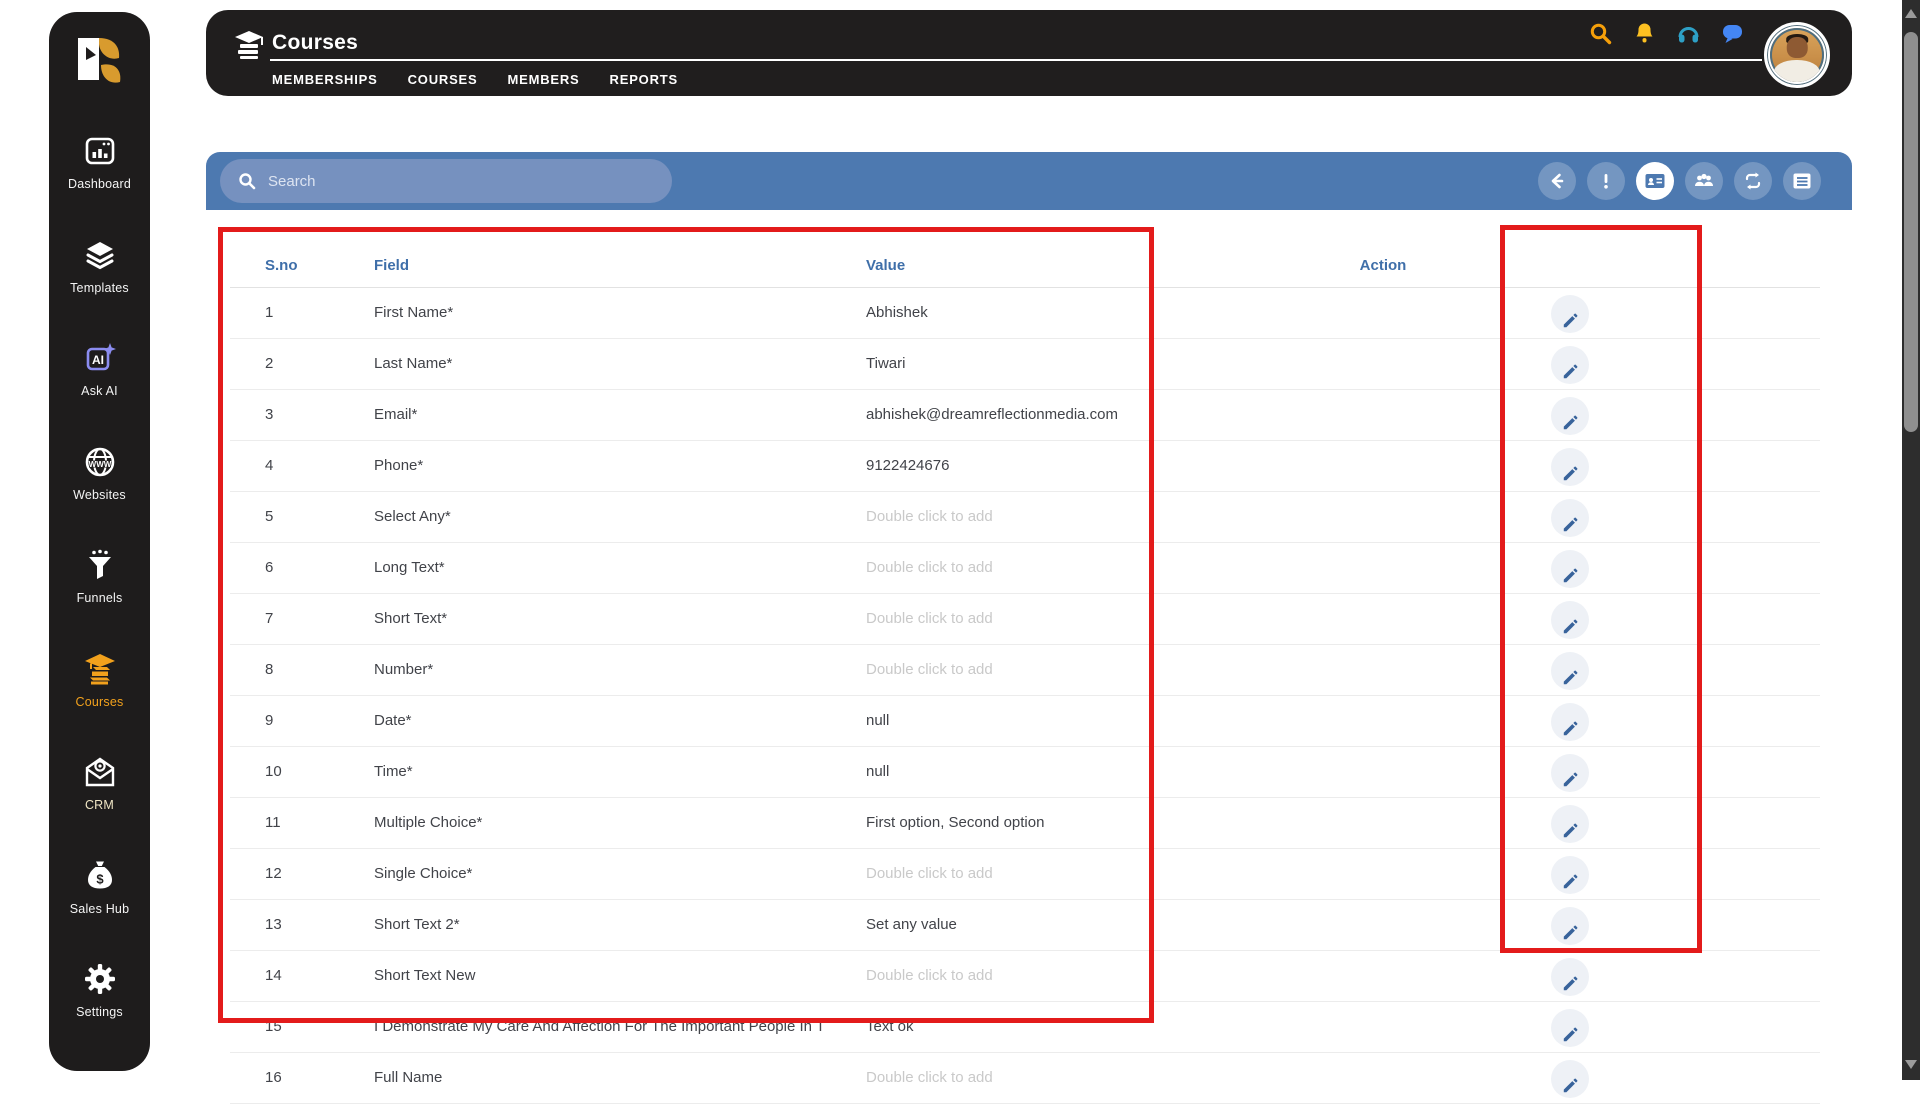 This screenshot has height=1104, width=1920. I want to click on list-button, so click(1802, 181).